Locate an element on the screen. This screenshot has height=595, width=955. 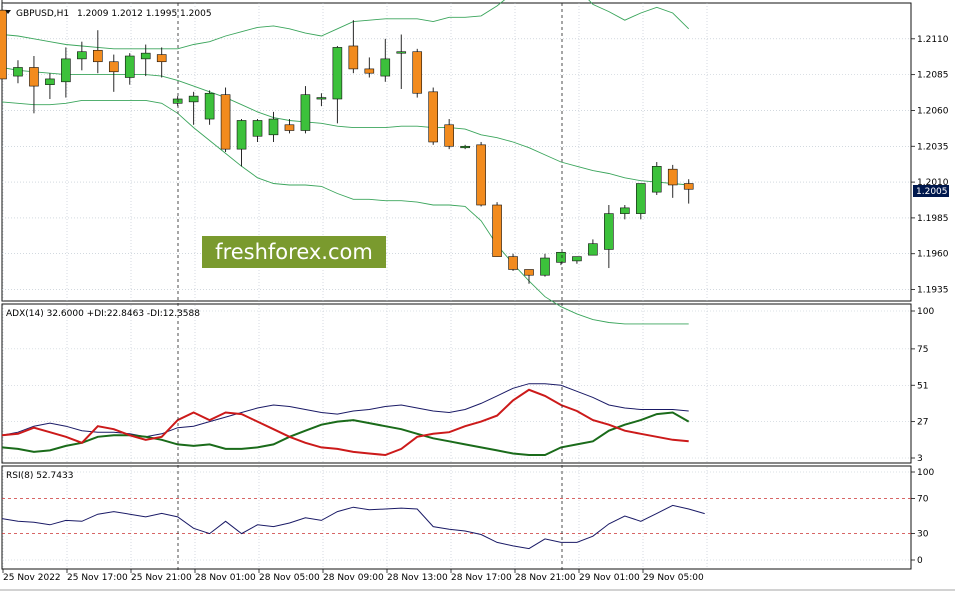
price-tick-label: 1.2085 is located at coordinates (933, 76).